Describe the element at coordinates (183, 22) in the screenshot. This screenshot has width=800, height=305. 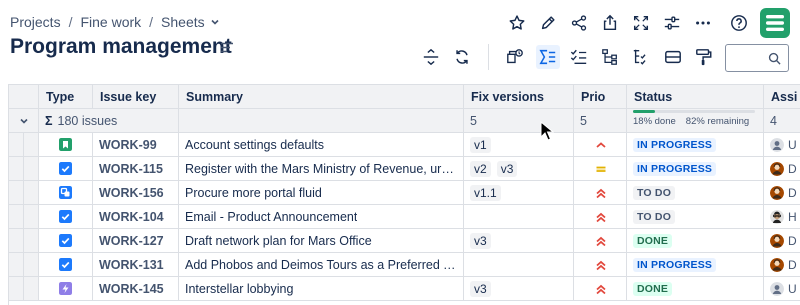
I see `breadcrumb-sheets: Sheets` at that location.